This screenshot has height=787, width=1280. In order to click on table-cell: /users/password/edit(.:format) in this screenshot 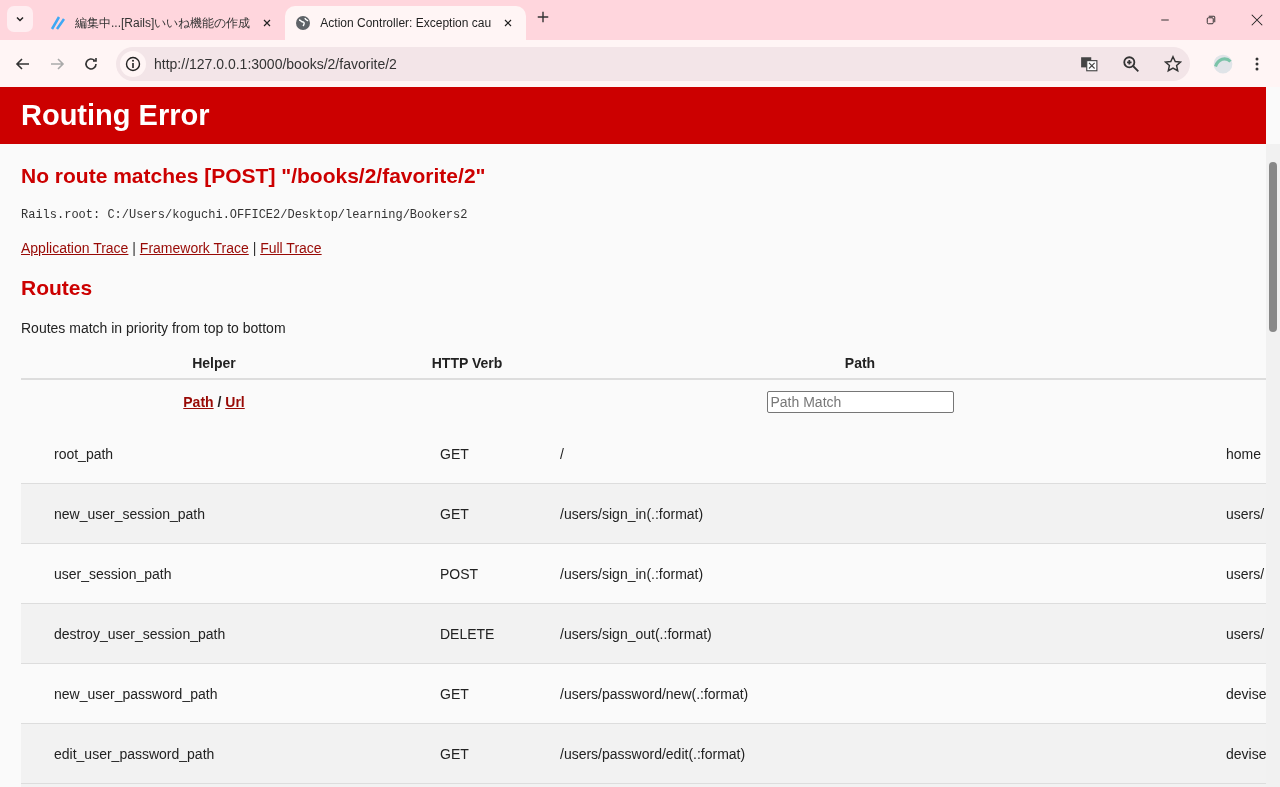, I will do `click(860, 753)`.